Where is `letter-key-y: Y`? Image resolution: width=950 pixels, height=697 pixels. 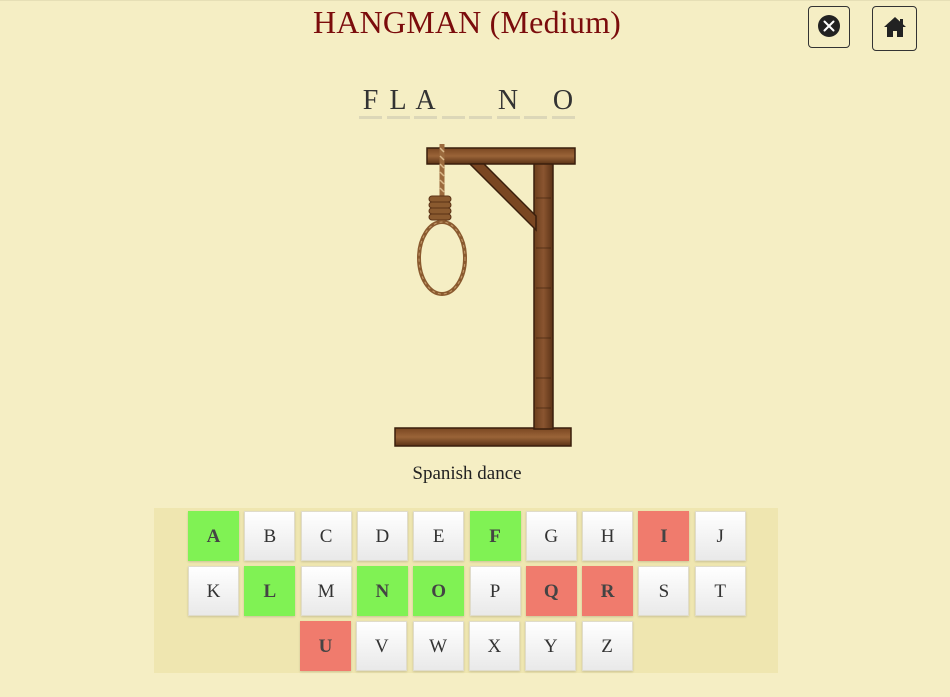
letter-key-y: Y is located at coordinates (551, 646).